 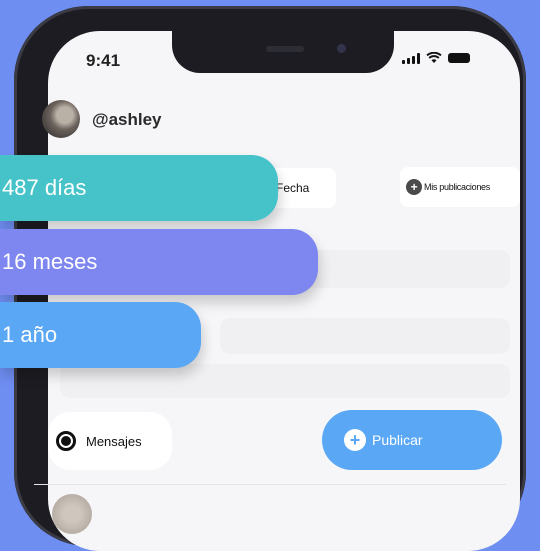 What do you see at coordinates (341, 48) in the screenshot?
I see `front-camera` at bounding box center [341, 48].